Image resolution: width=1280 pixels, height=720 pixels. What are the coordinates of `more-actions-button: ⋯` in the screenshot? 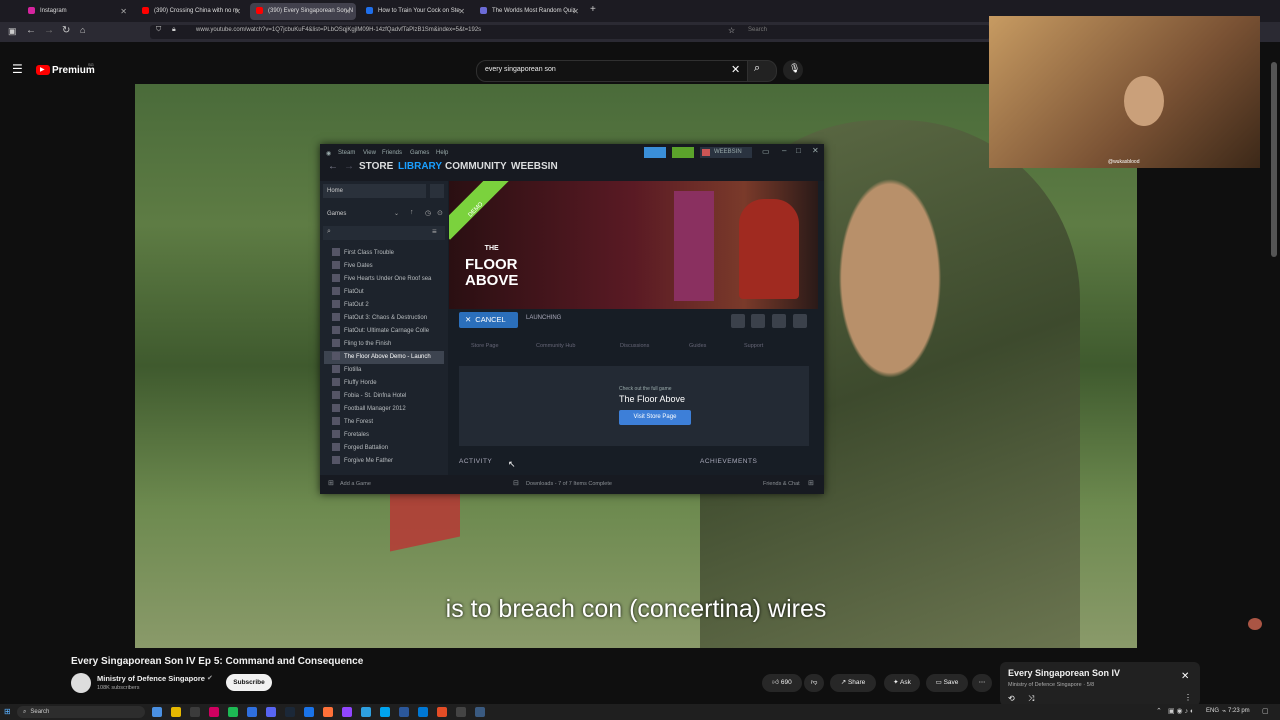 It's located at (982, 683).